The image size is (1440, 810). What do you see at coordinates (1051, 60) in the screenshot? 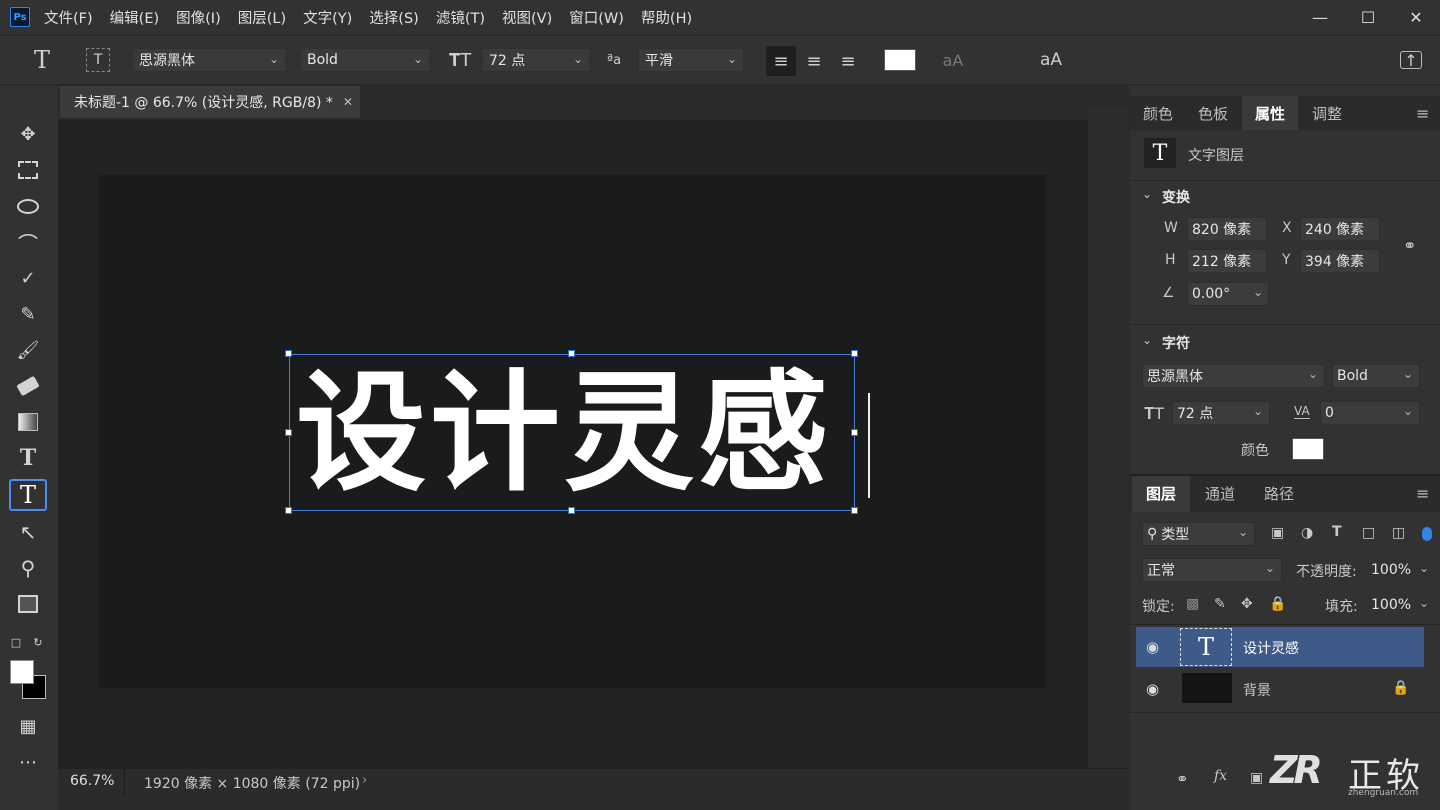
I see `character-panel-icon: aA` at bounding box center [1051, 60].